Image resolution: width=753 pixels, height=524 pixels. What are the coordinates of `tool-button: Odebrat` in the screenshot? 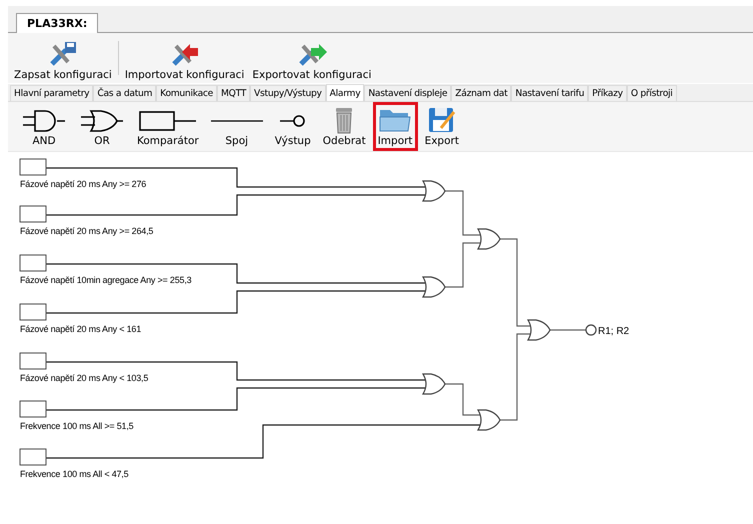 It's located at (344, 126).